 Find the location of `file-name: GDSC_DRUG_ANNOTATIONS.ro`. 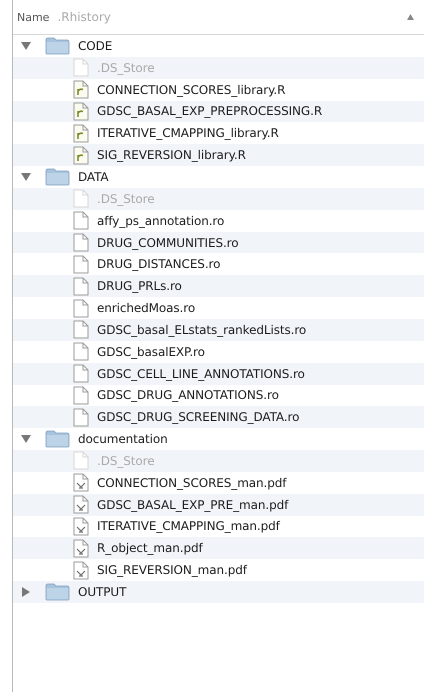

file-name: GDSC_DRUG_ANNOTATIONS.ro is located at coordinates (188, 395).